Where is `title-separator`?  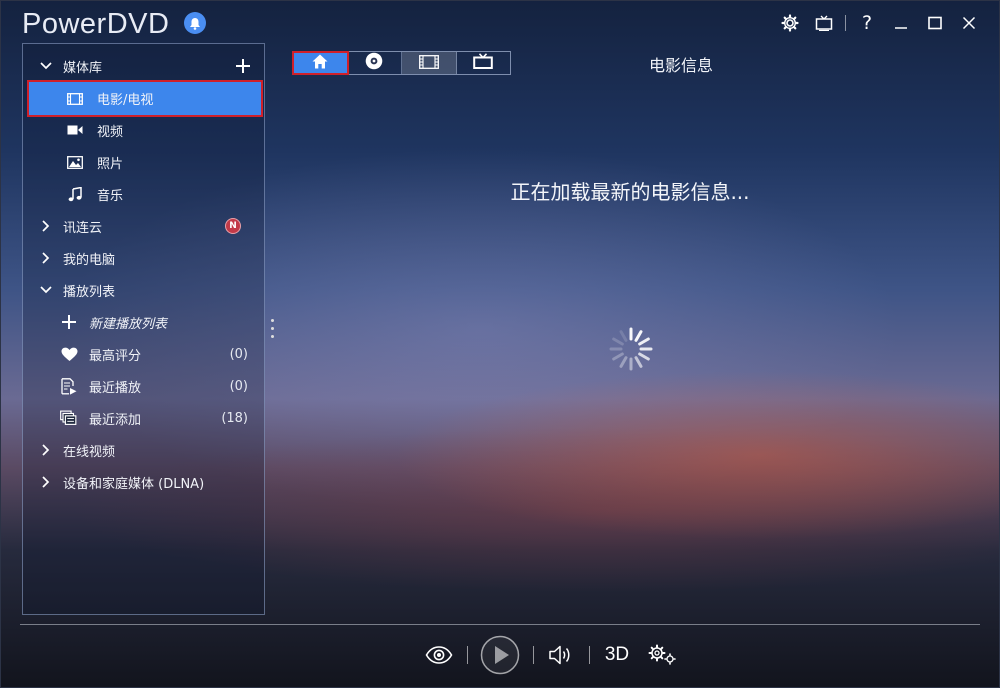 title-separator is located at coordinates (845, 23).